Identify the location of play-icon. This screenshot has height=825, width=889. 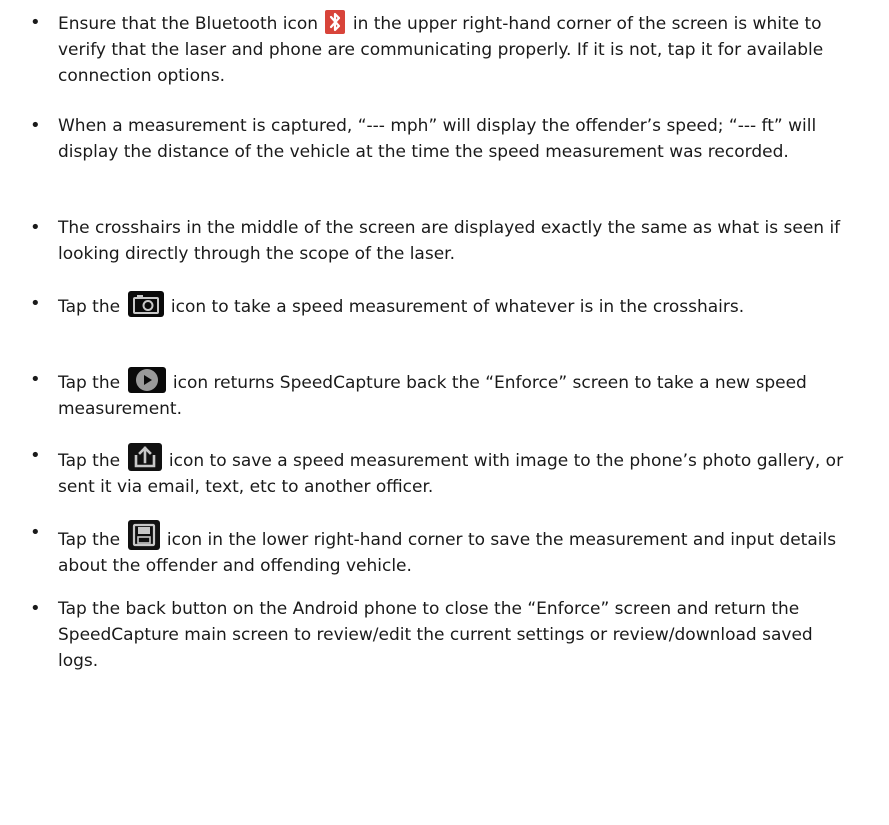
(146, 380).